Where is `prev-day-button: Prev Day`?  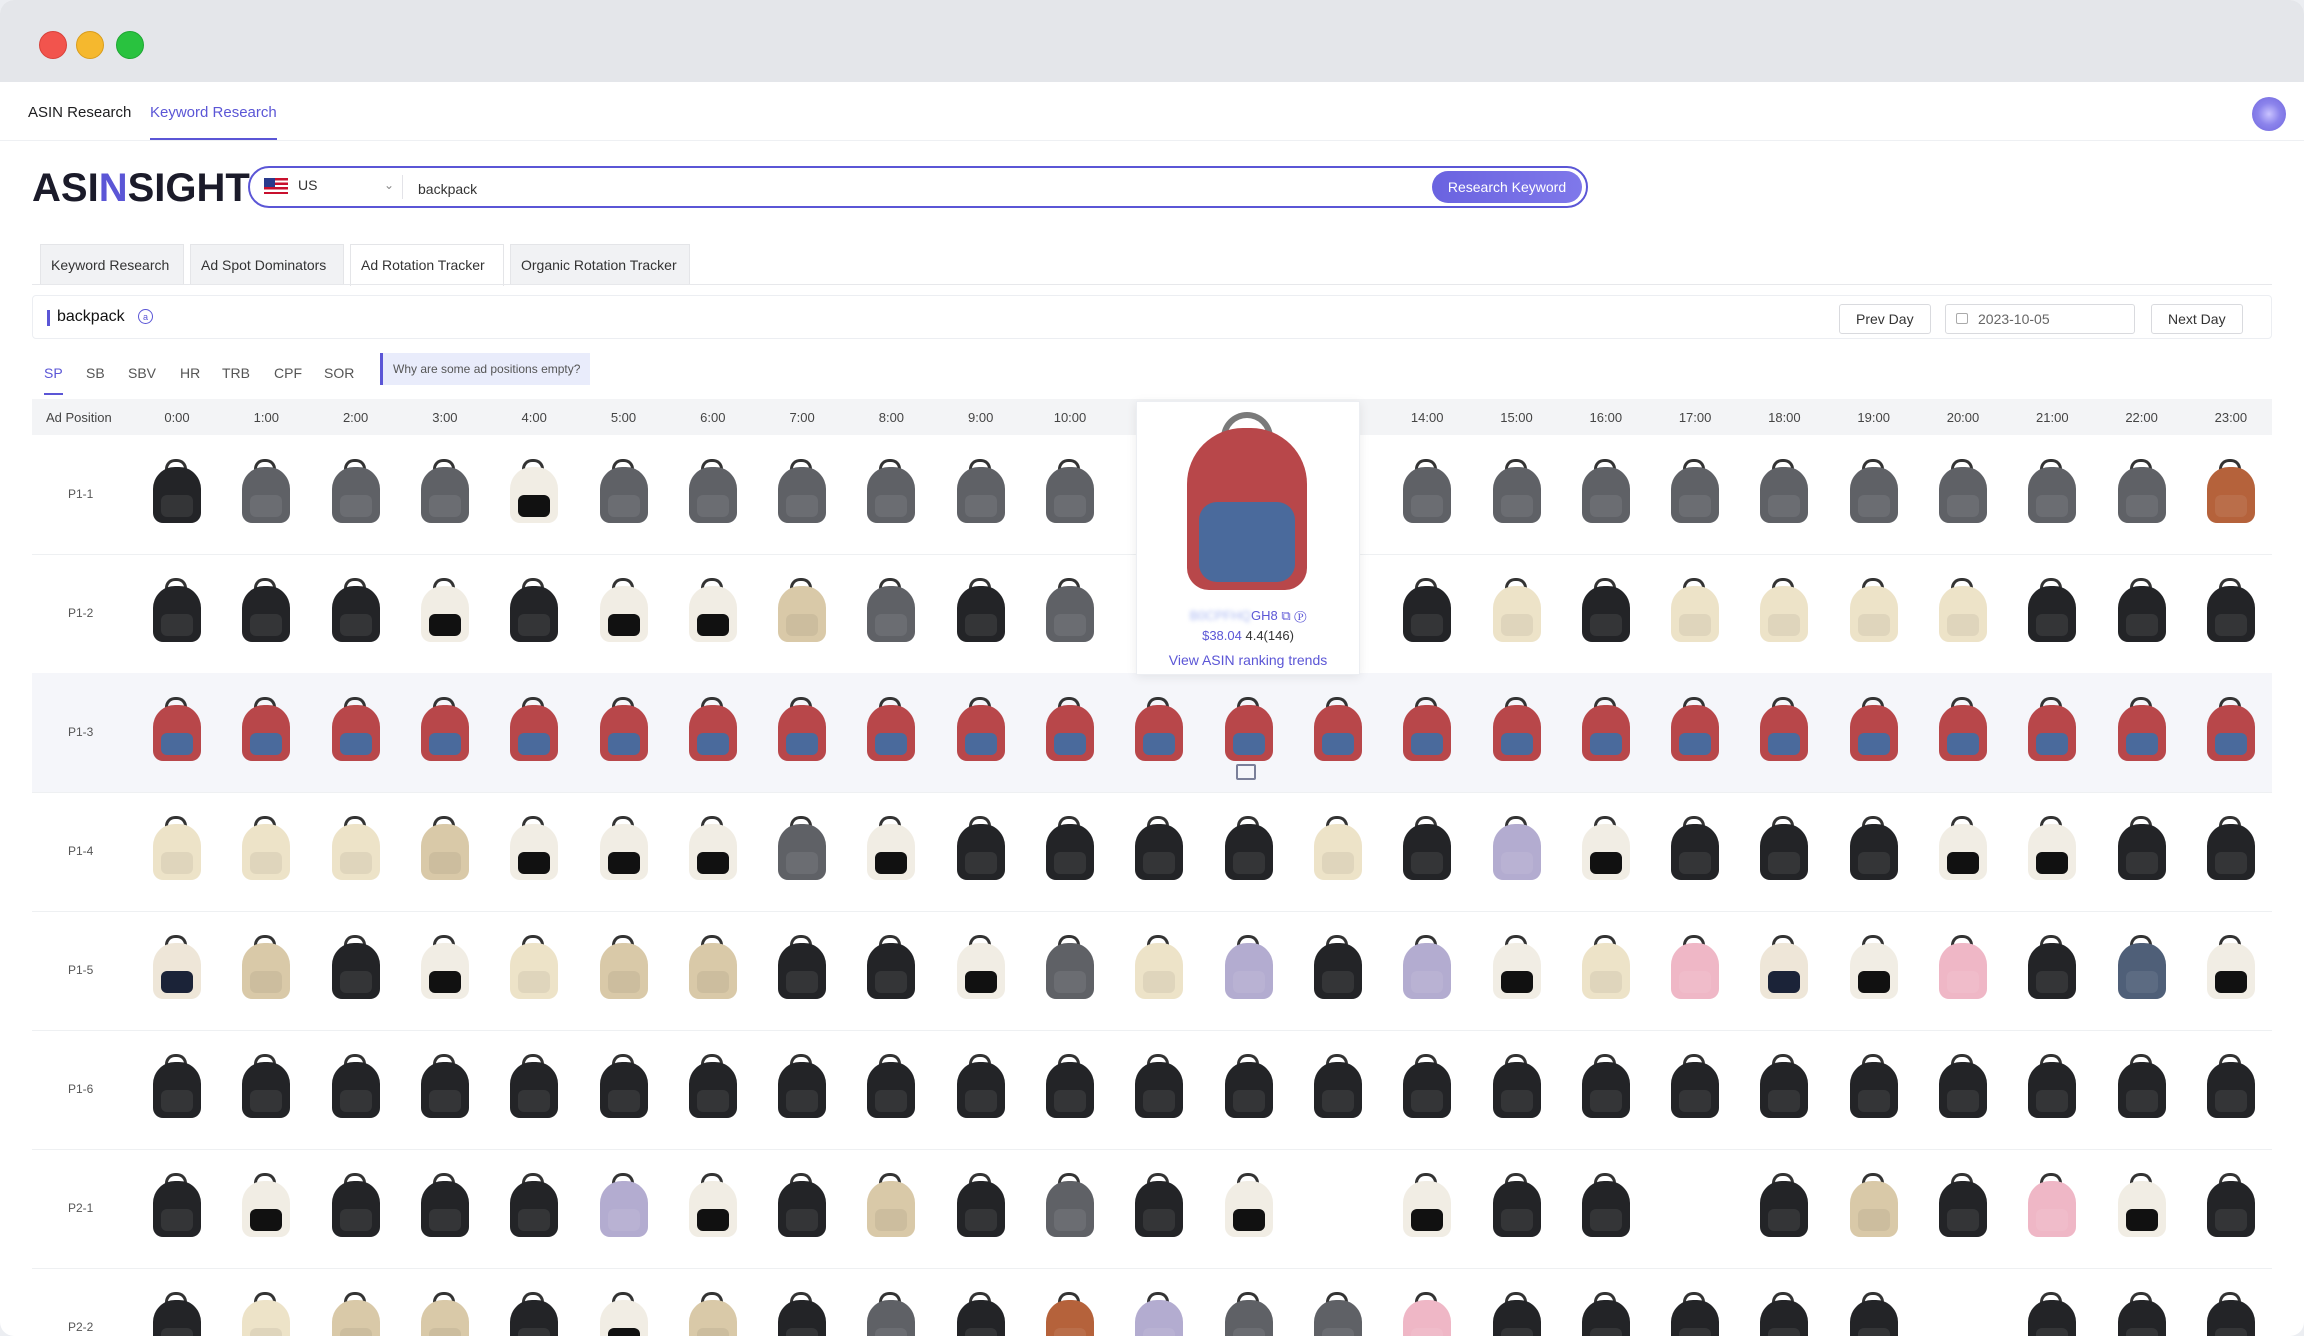 prev-day-button: Prev Day is located at coordinates (1885, 319).